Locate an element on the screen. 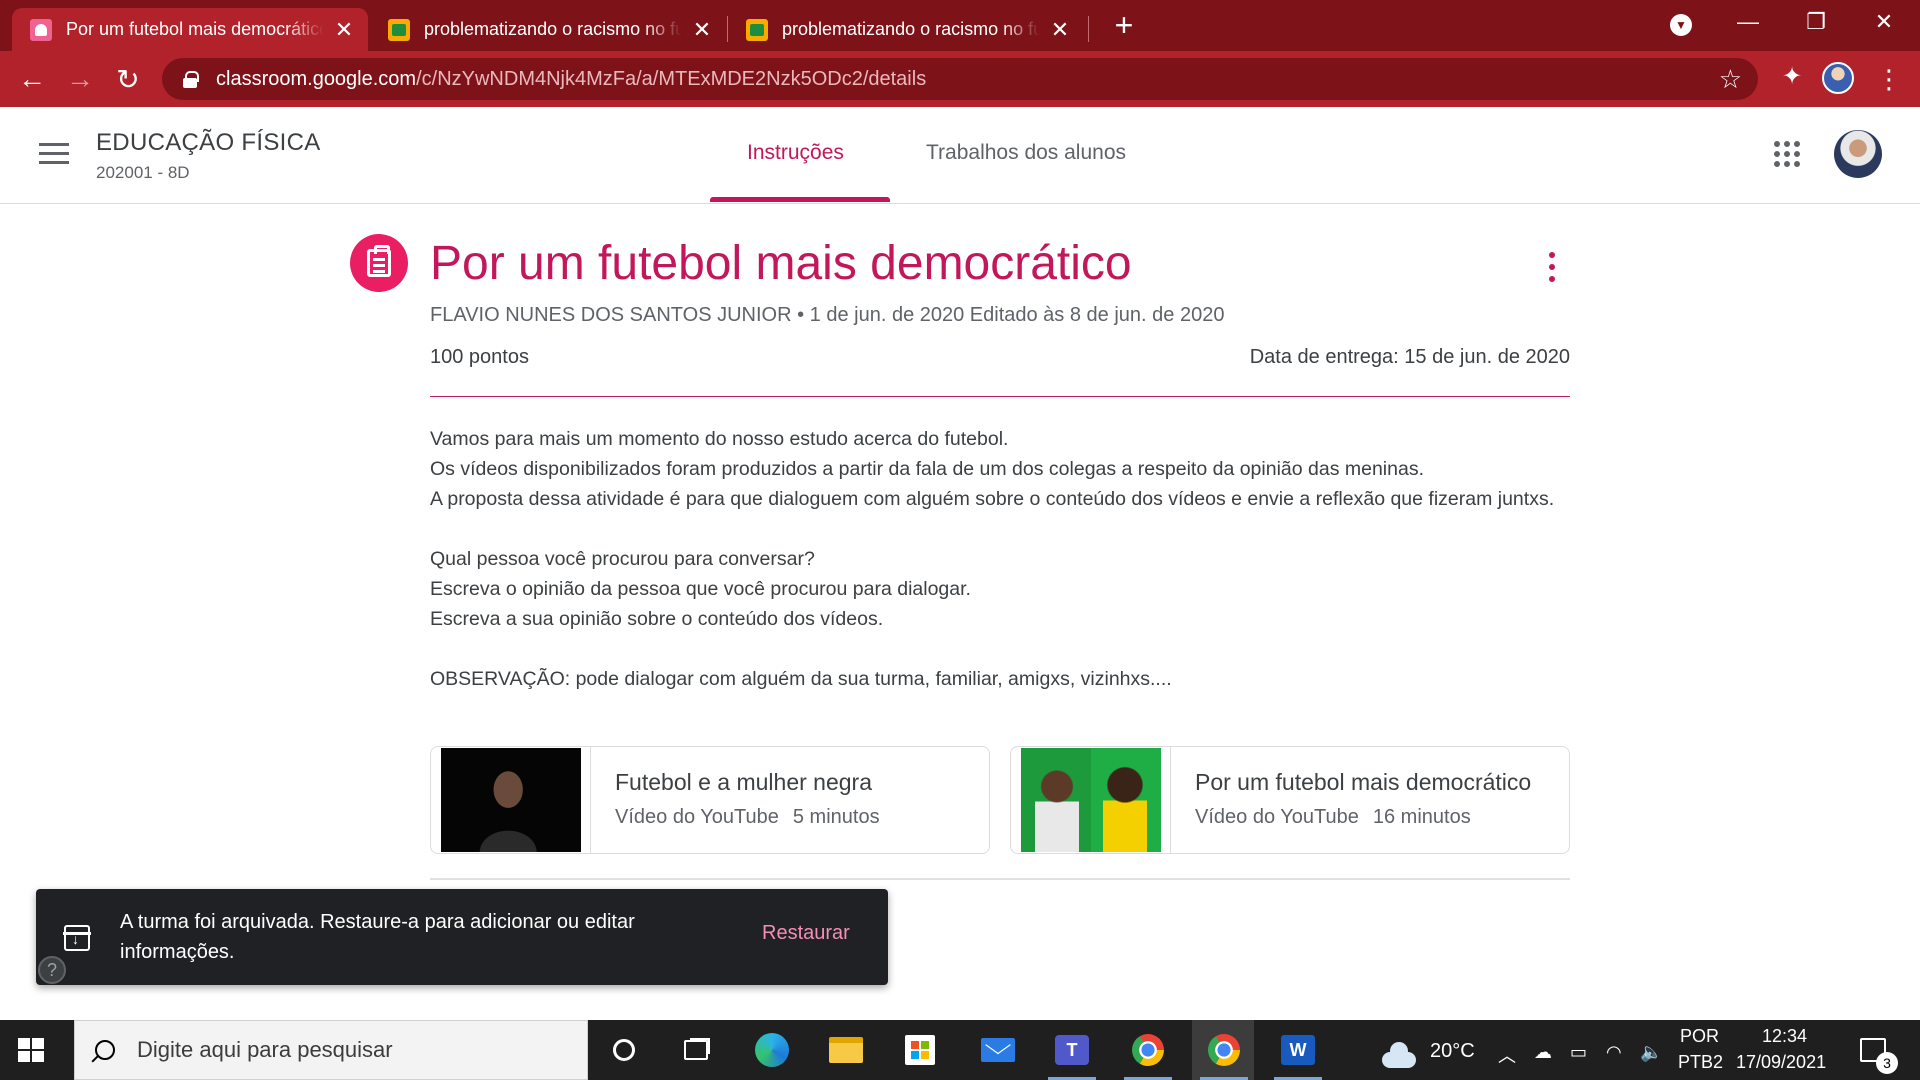  edge-icon is located at coordinates (772, 1050).